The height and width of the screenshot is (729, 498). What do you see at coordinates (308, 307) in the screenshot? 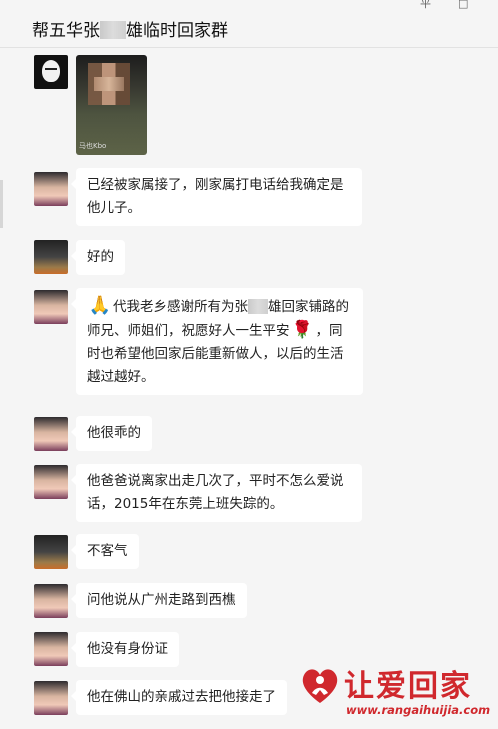
I see `message-fragment: 雄回家铺路的` at bounding box center [308, 307].